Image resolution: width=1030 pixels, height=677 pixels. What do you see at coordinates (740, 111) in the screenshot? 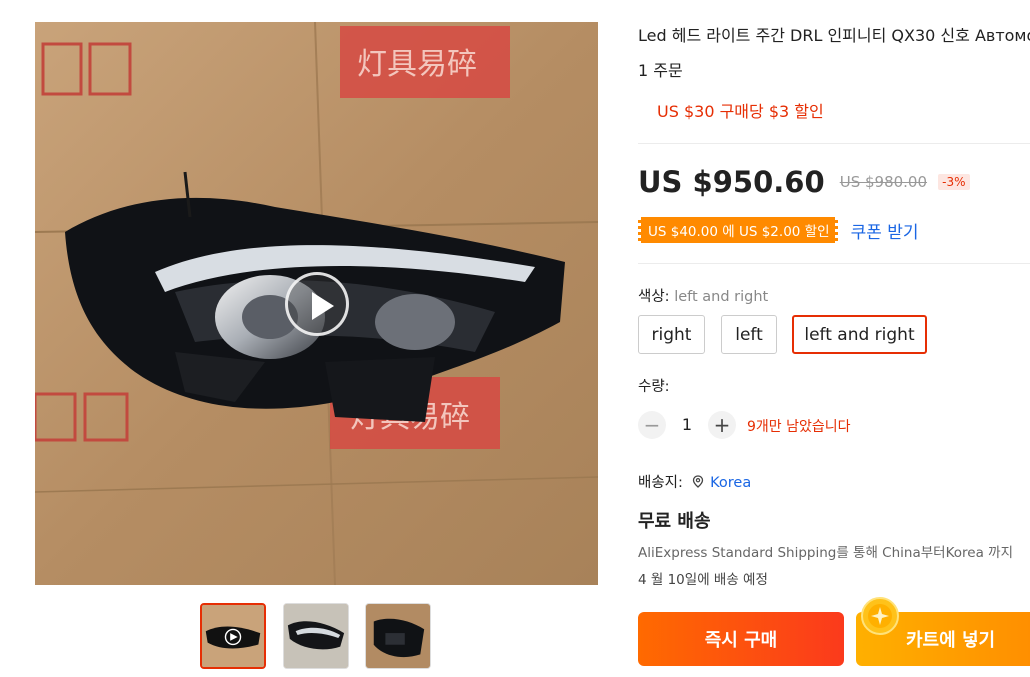
I see `store-promo: US $30 구매당 $3 할인` at bounding box center [740, 111].